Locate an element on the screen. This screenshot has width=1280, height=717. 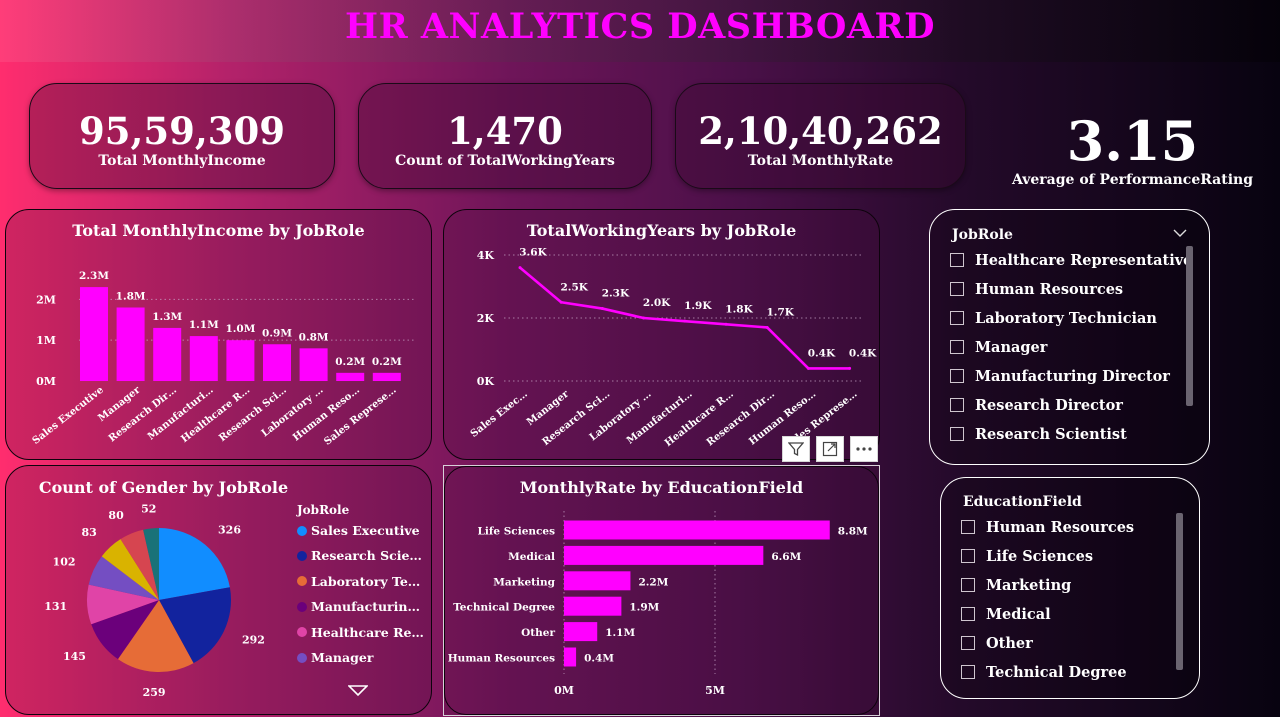
slicer-option-label: Human Resources is located at coordinates (1049, 289).